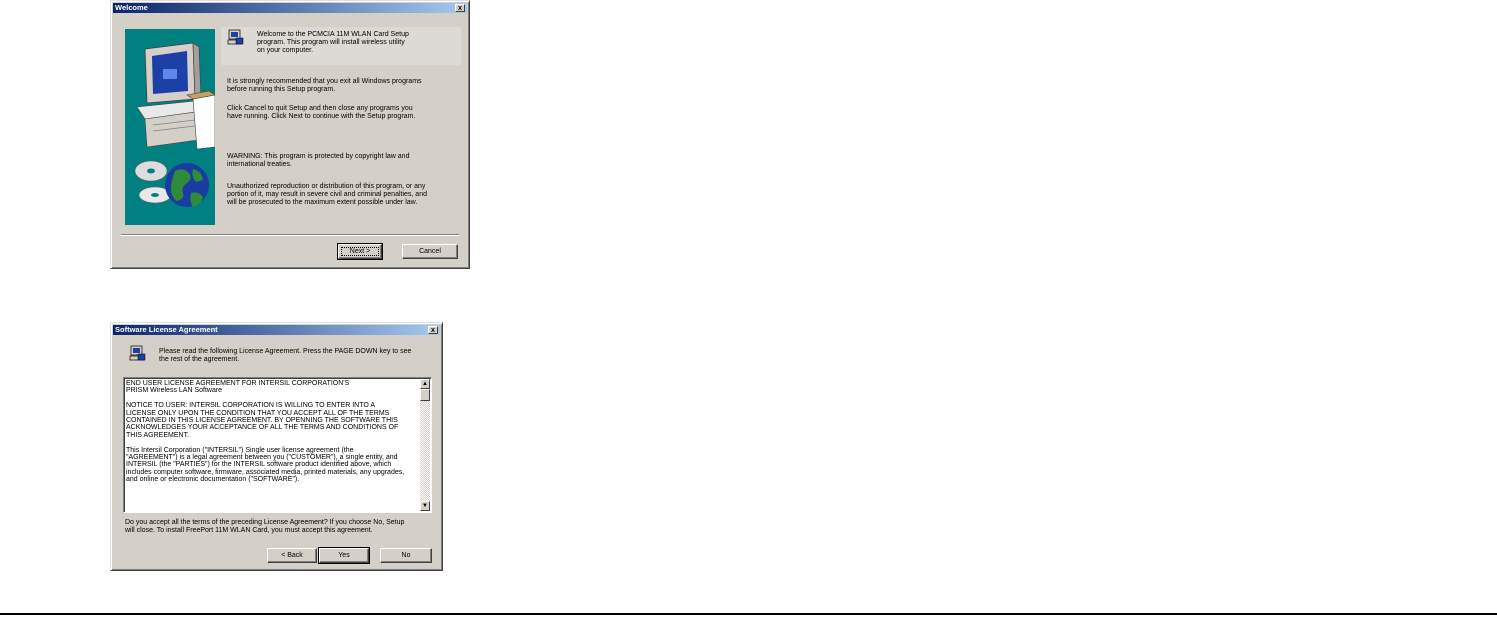  I want to click on license-close-button: x, so click(433, 330).